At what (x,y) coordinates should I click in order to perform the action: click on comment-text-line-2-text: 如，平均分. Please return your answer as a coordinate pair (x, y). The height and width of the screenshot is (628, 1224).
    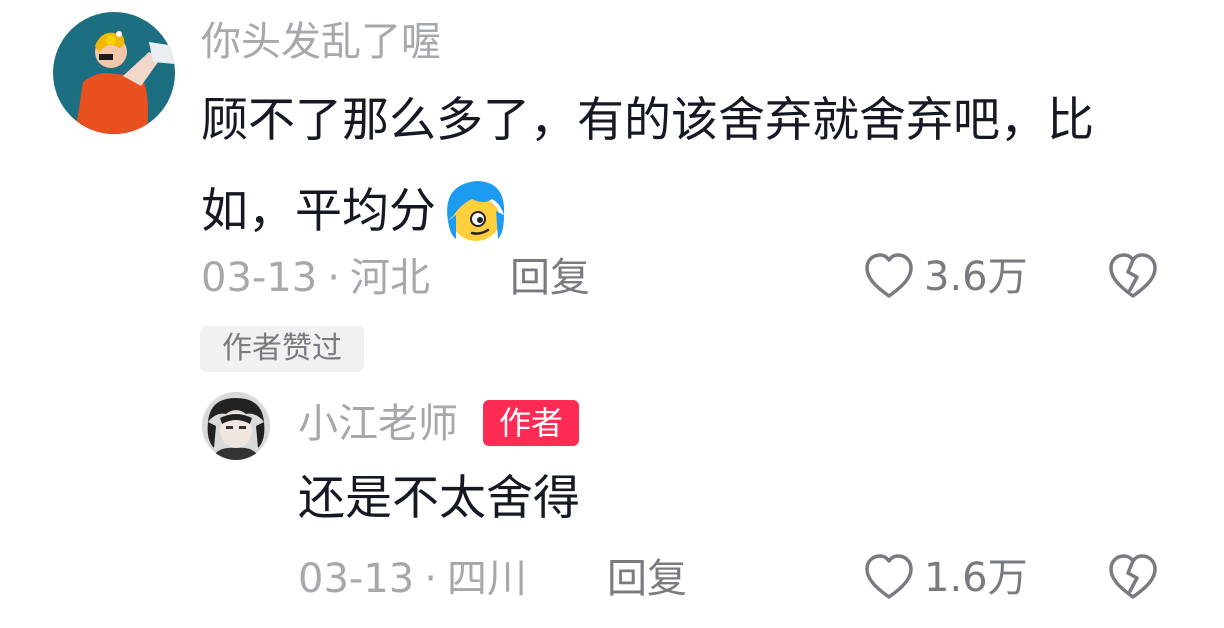
    Looking at the image, I should click on (318, 211).